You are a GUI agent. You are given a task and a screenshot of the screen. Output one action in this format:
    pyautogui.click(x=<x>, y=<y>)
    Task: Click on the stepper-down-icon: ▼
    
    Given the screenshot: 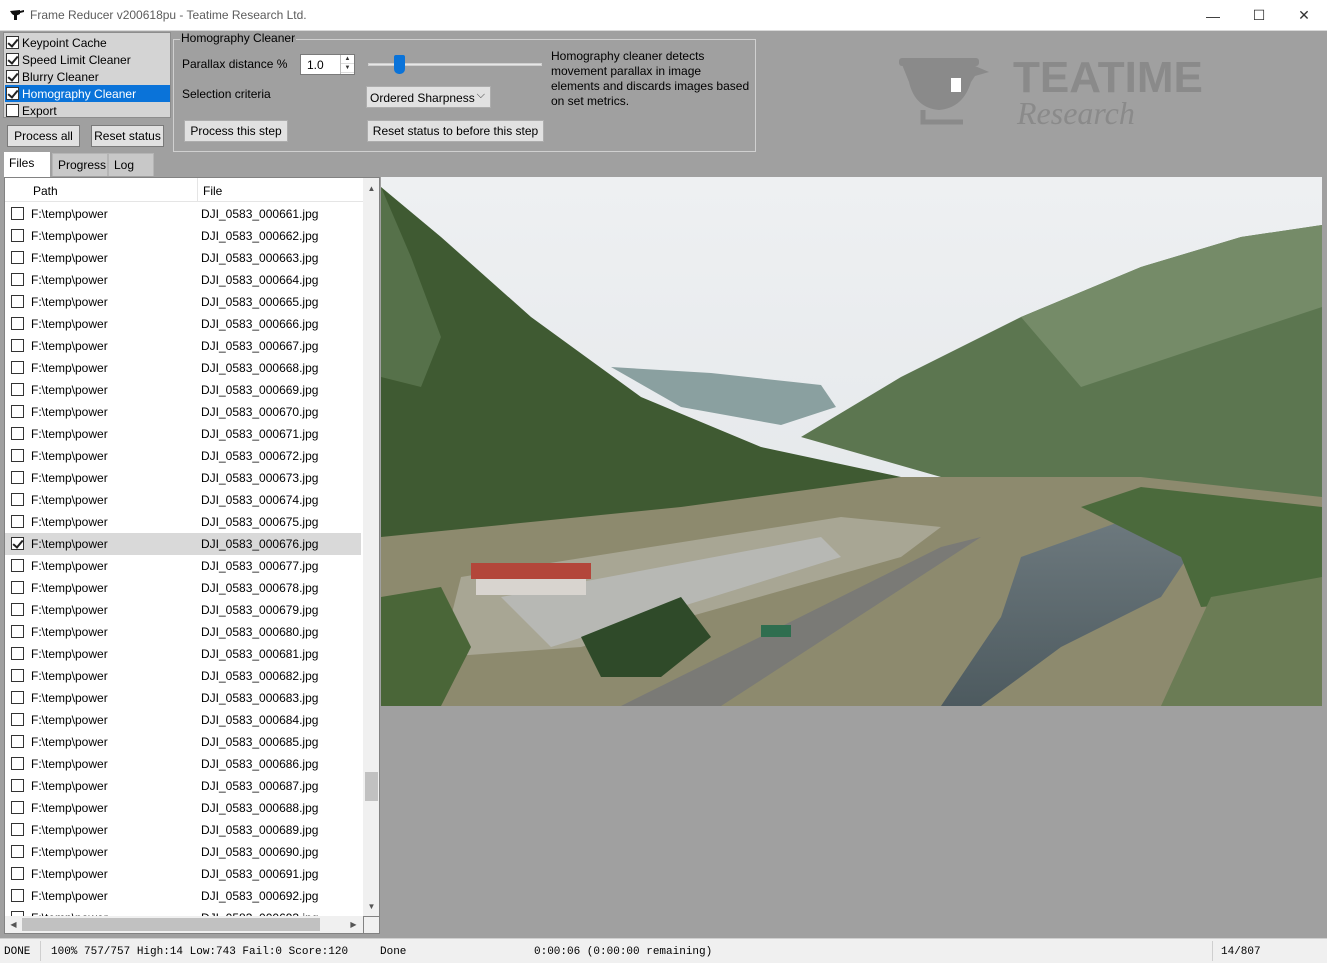 What is the action you would take?
    pyautogui.click(x=347, y=68)
    